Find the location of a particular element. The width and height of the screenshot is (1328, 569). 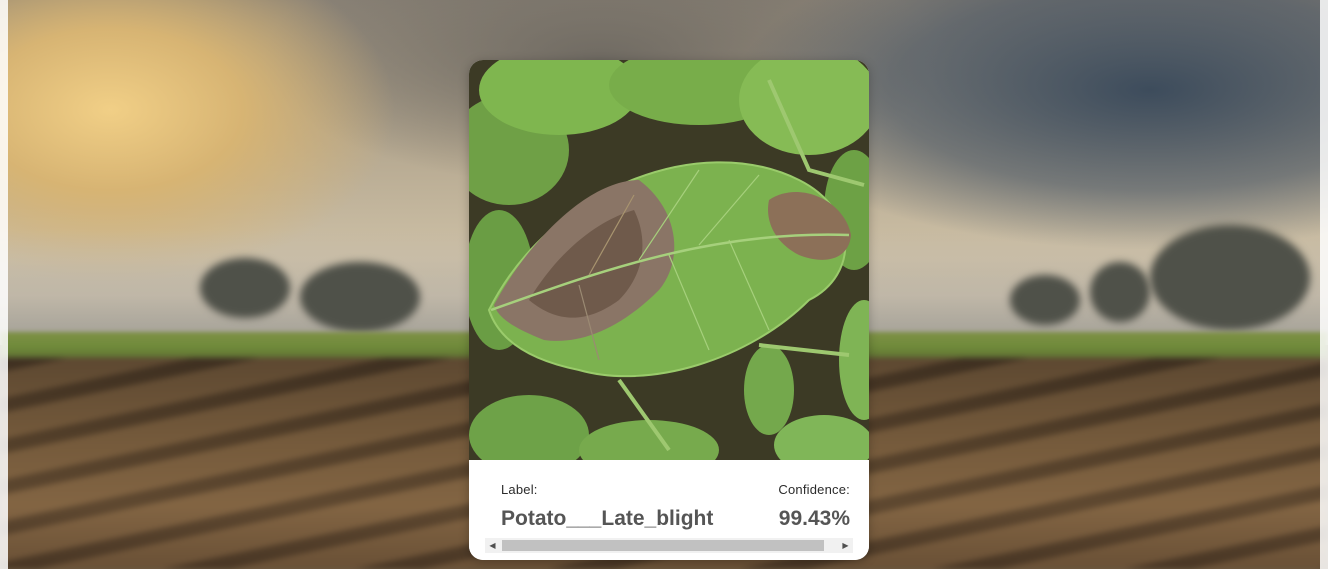

scrollbar-thumb is located at coordinates (663, 545).